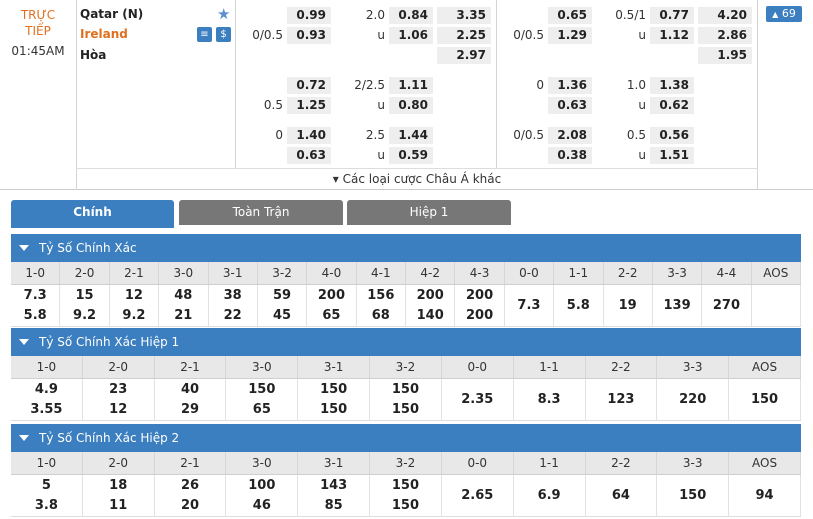 Image resolution: width=813 pixels, height=519 pixels. I want to click on odds-value: 1.38, so click(672, 85).